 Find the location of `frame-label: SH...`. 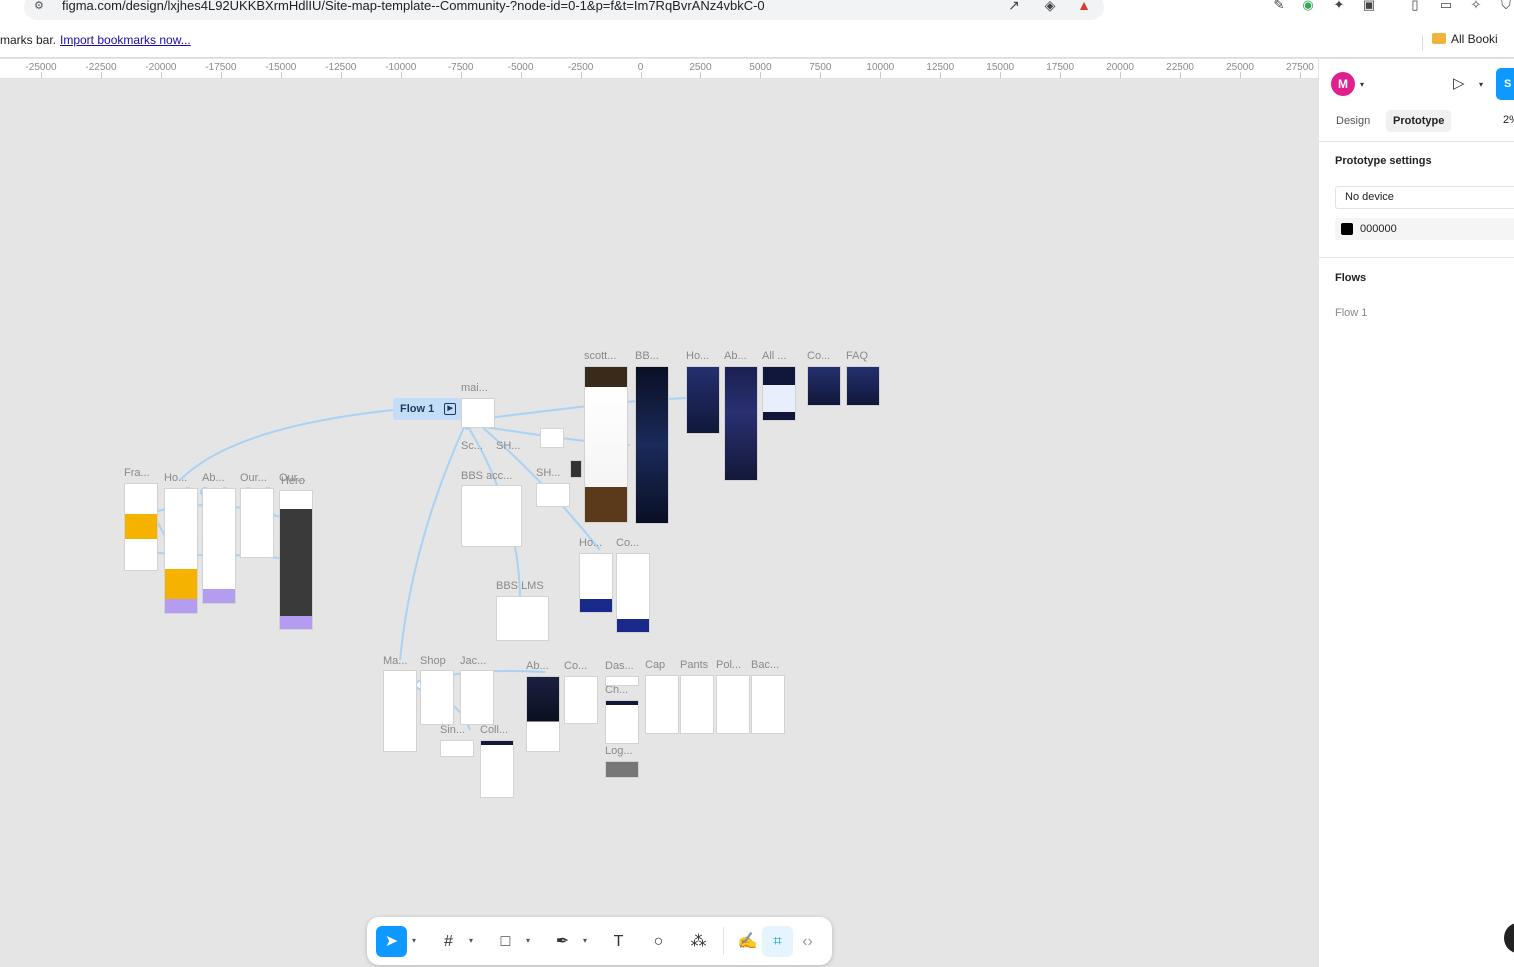

frame-label: SH... is located at coordinates (548, 473).